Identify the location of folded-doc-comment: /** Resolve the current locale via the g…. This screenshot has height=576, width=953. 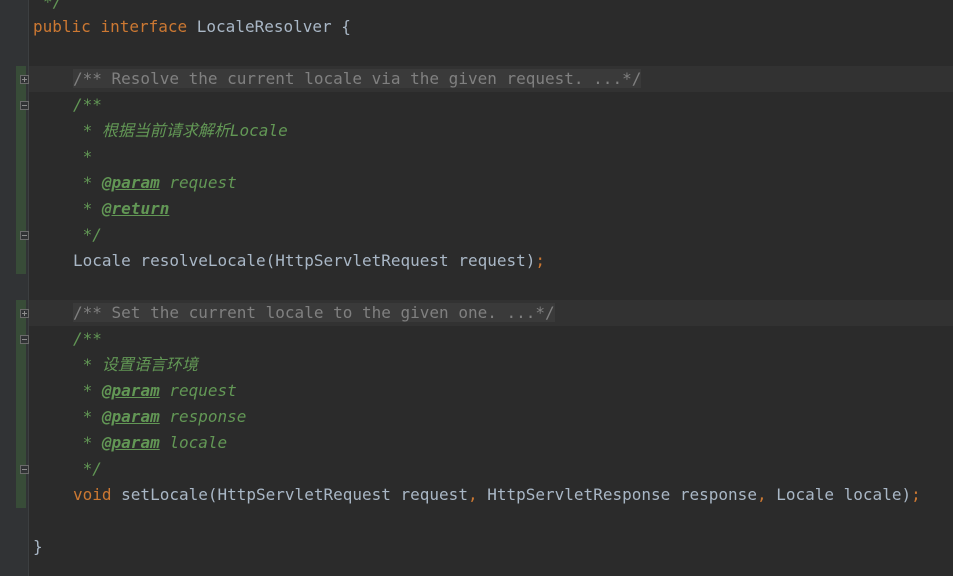
(357, 79).